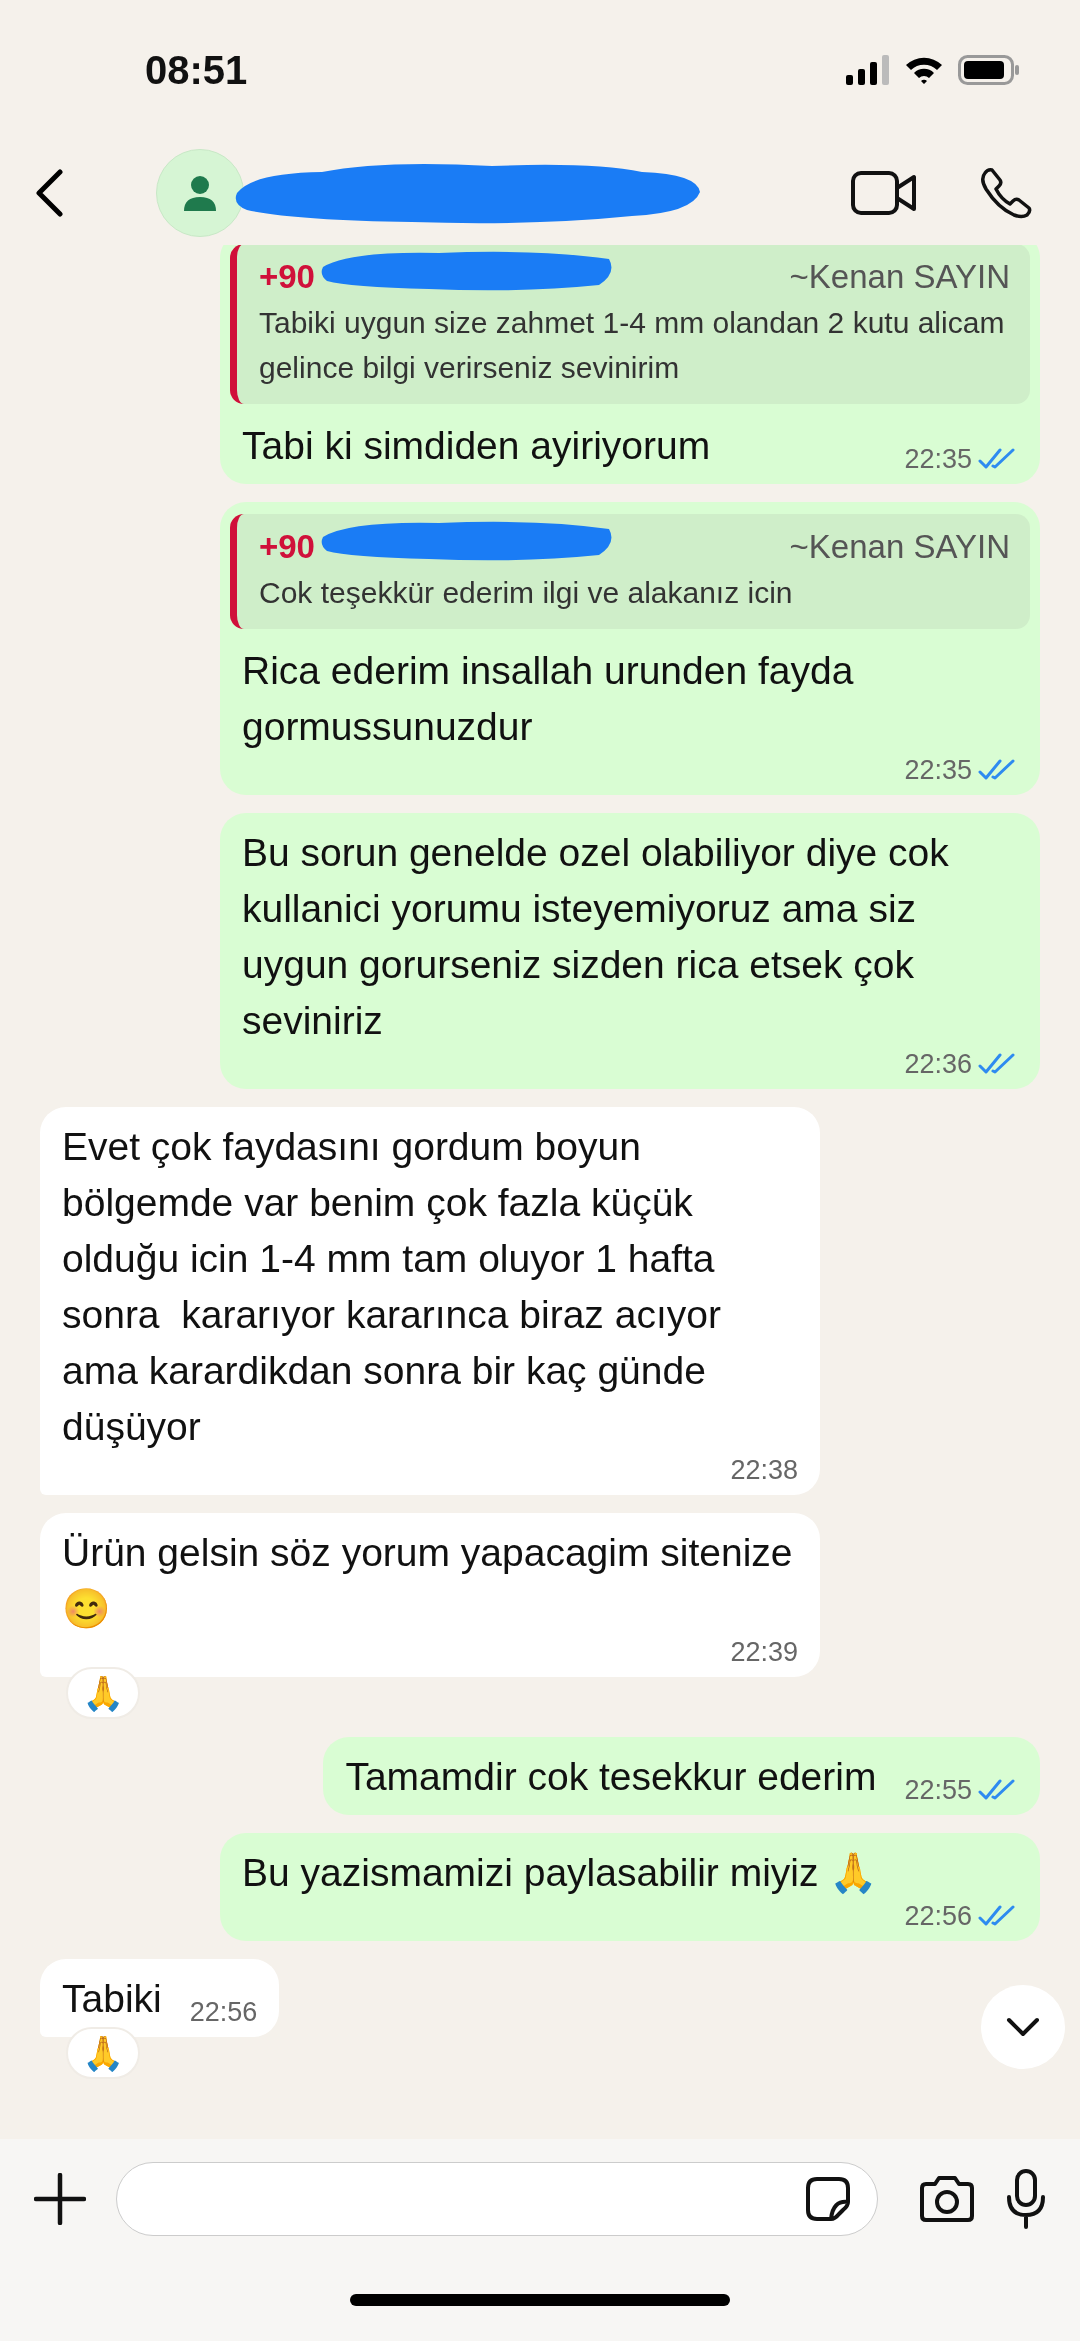 Image resolution: width=1080 pixels, height=2341 pixels. What do you see at coordinates (1023, 2027) in the screenshot?
I see `chevron-down-icon` at bounding box center [1023, 2027].